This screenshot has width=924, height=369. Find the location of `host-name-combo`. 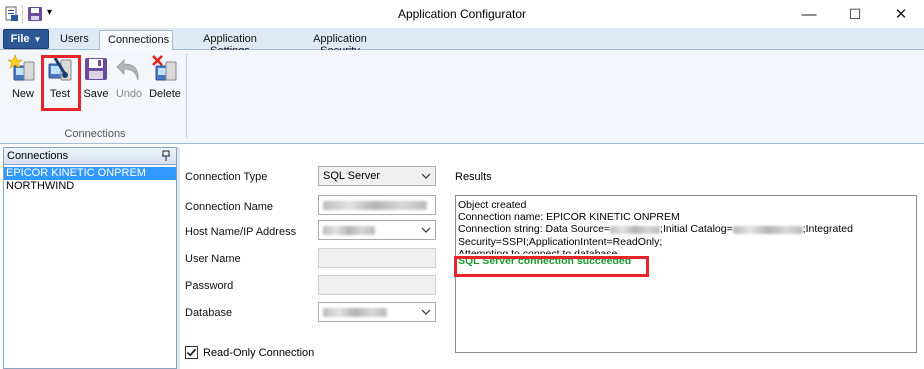

host-name-combo is located at coordinates (377, 230).